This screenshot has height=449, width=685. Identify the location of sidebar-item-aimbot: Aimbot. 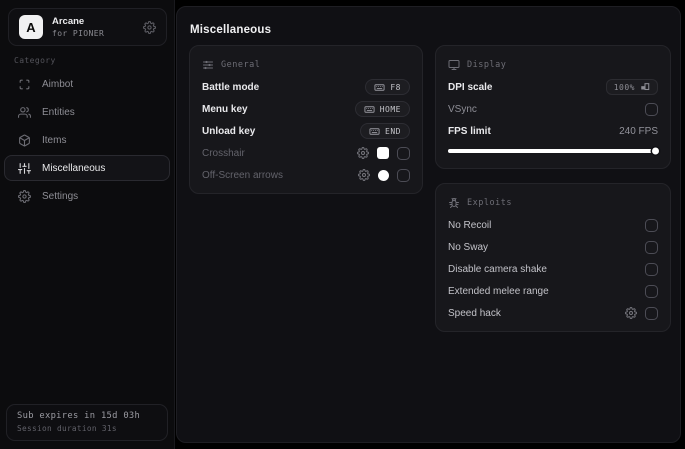
(87, 84).